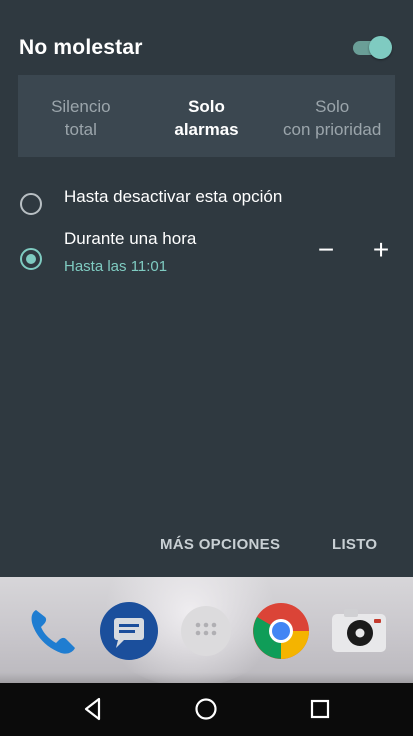 The height and width of the screenshot is (736, 413). I want to click on tab-total-silence: Silencio total, so click(81, 116).